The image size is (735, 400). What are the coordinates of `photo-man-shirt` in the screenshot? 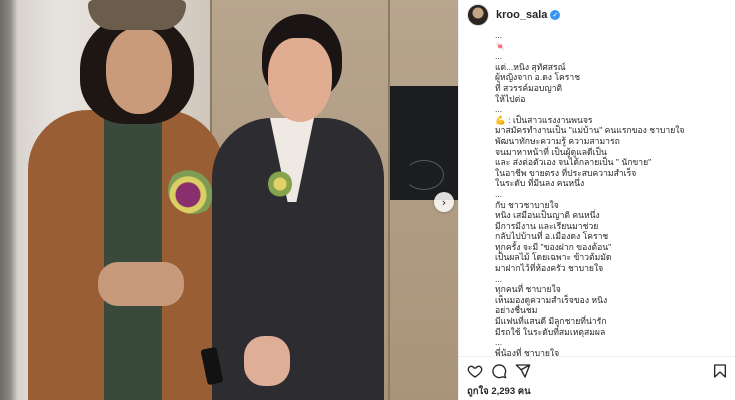 It's located at (133, 255).